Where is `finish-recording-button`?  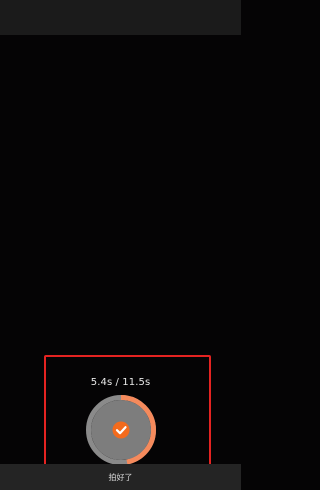 finish-recording-button is located at coordinates (121, 430).